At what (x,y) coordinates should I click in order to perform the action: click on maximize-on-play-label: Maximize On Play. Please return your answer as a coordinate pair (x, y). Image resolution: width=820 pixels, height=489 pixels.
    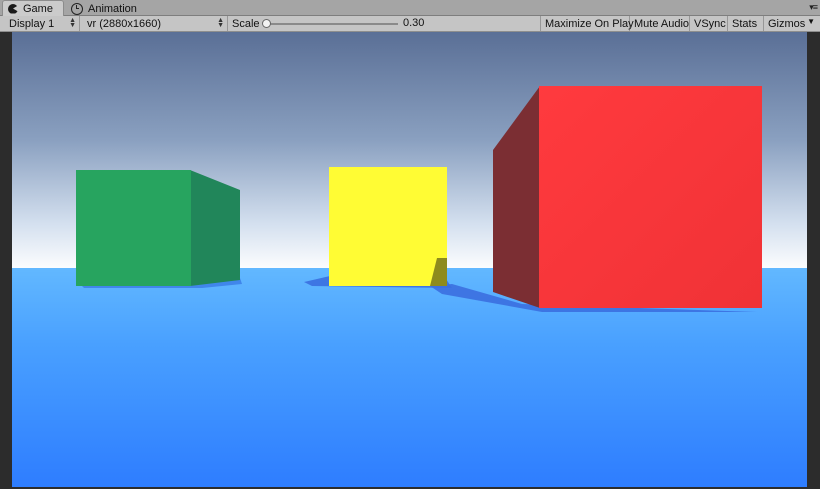
    Looking at the image, I should click on (589, 23).